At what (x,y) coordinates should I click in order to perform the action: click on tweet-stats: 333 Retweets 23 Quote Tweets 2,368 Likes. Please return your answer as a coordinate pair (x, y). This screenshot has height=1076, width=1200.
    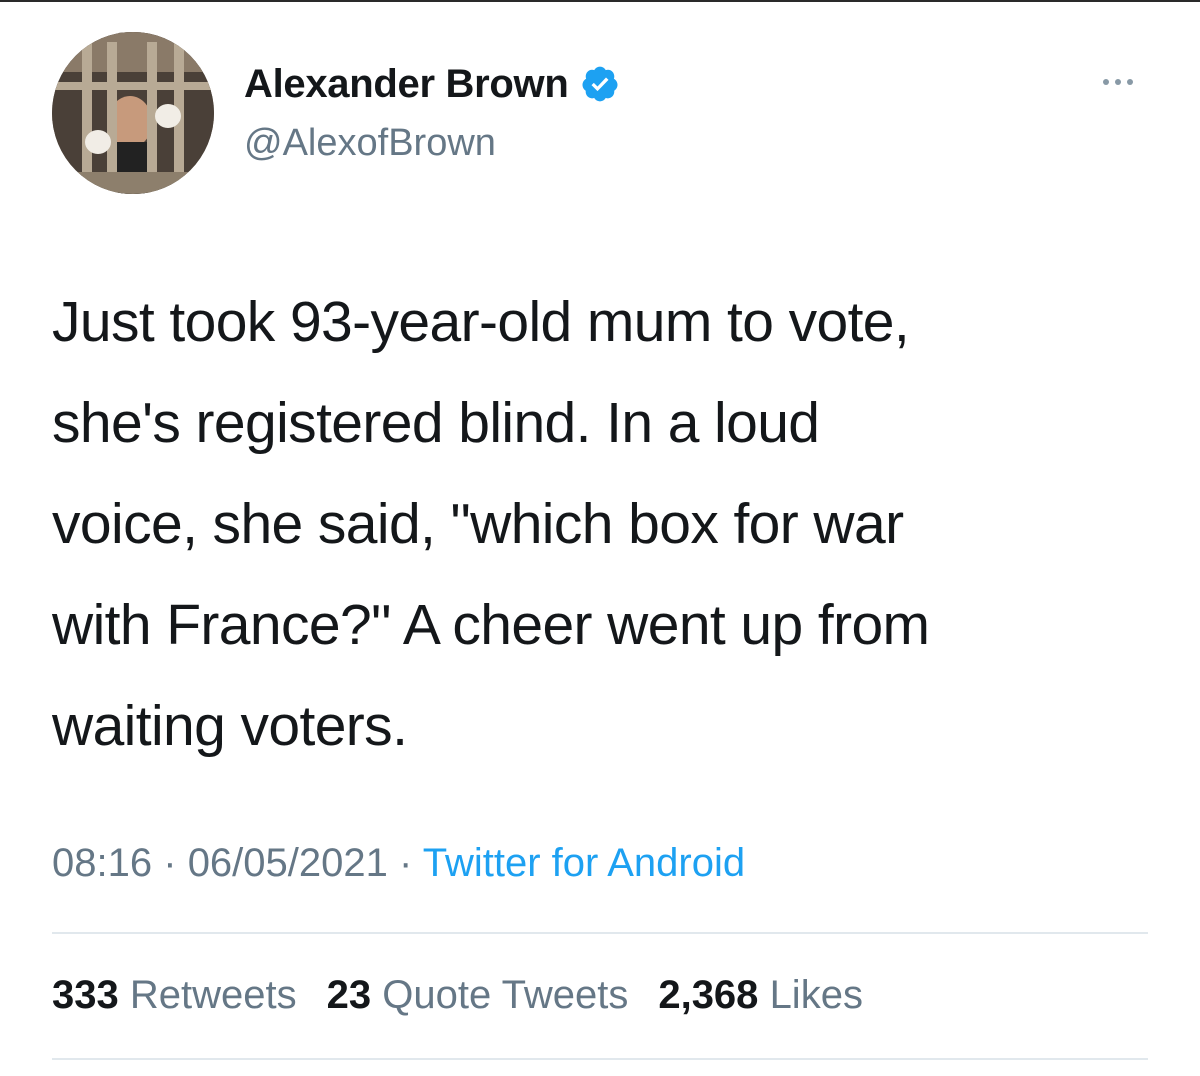
    Looking at the image, I should click on (457, 995).